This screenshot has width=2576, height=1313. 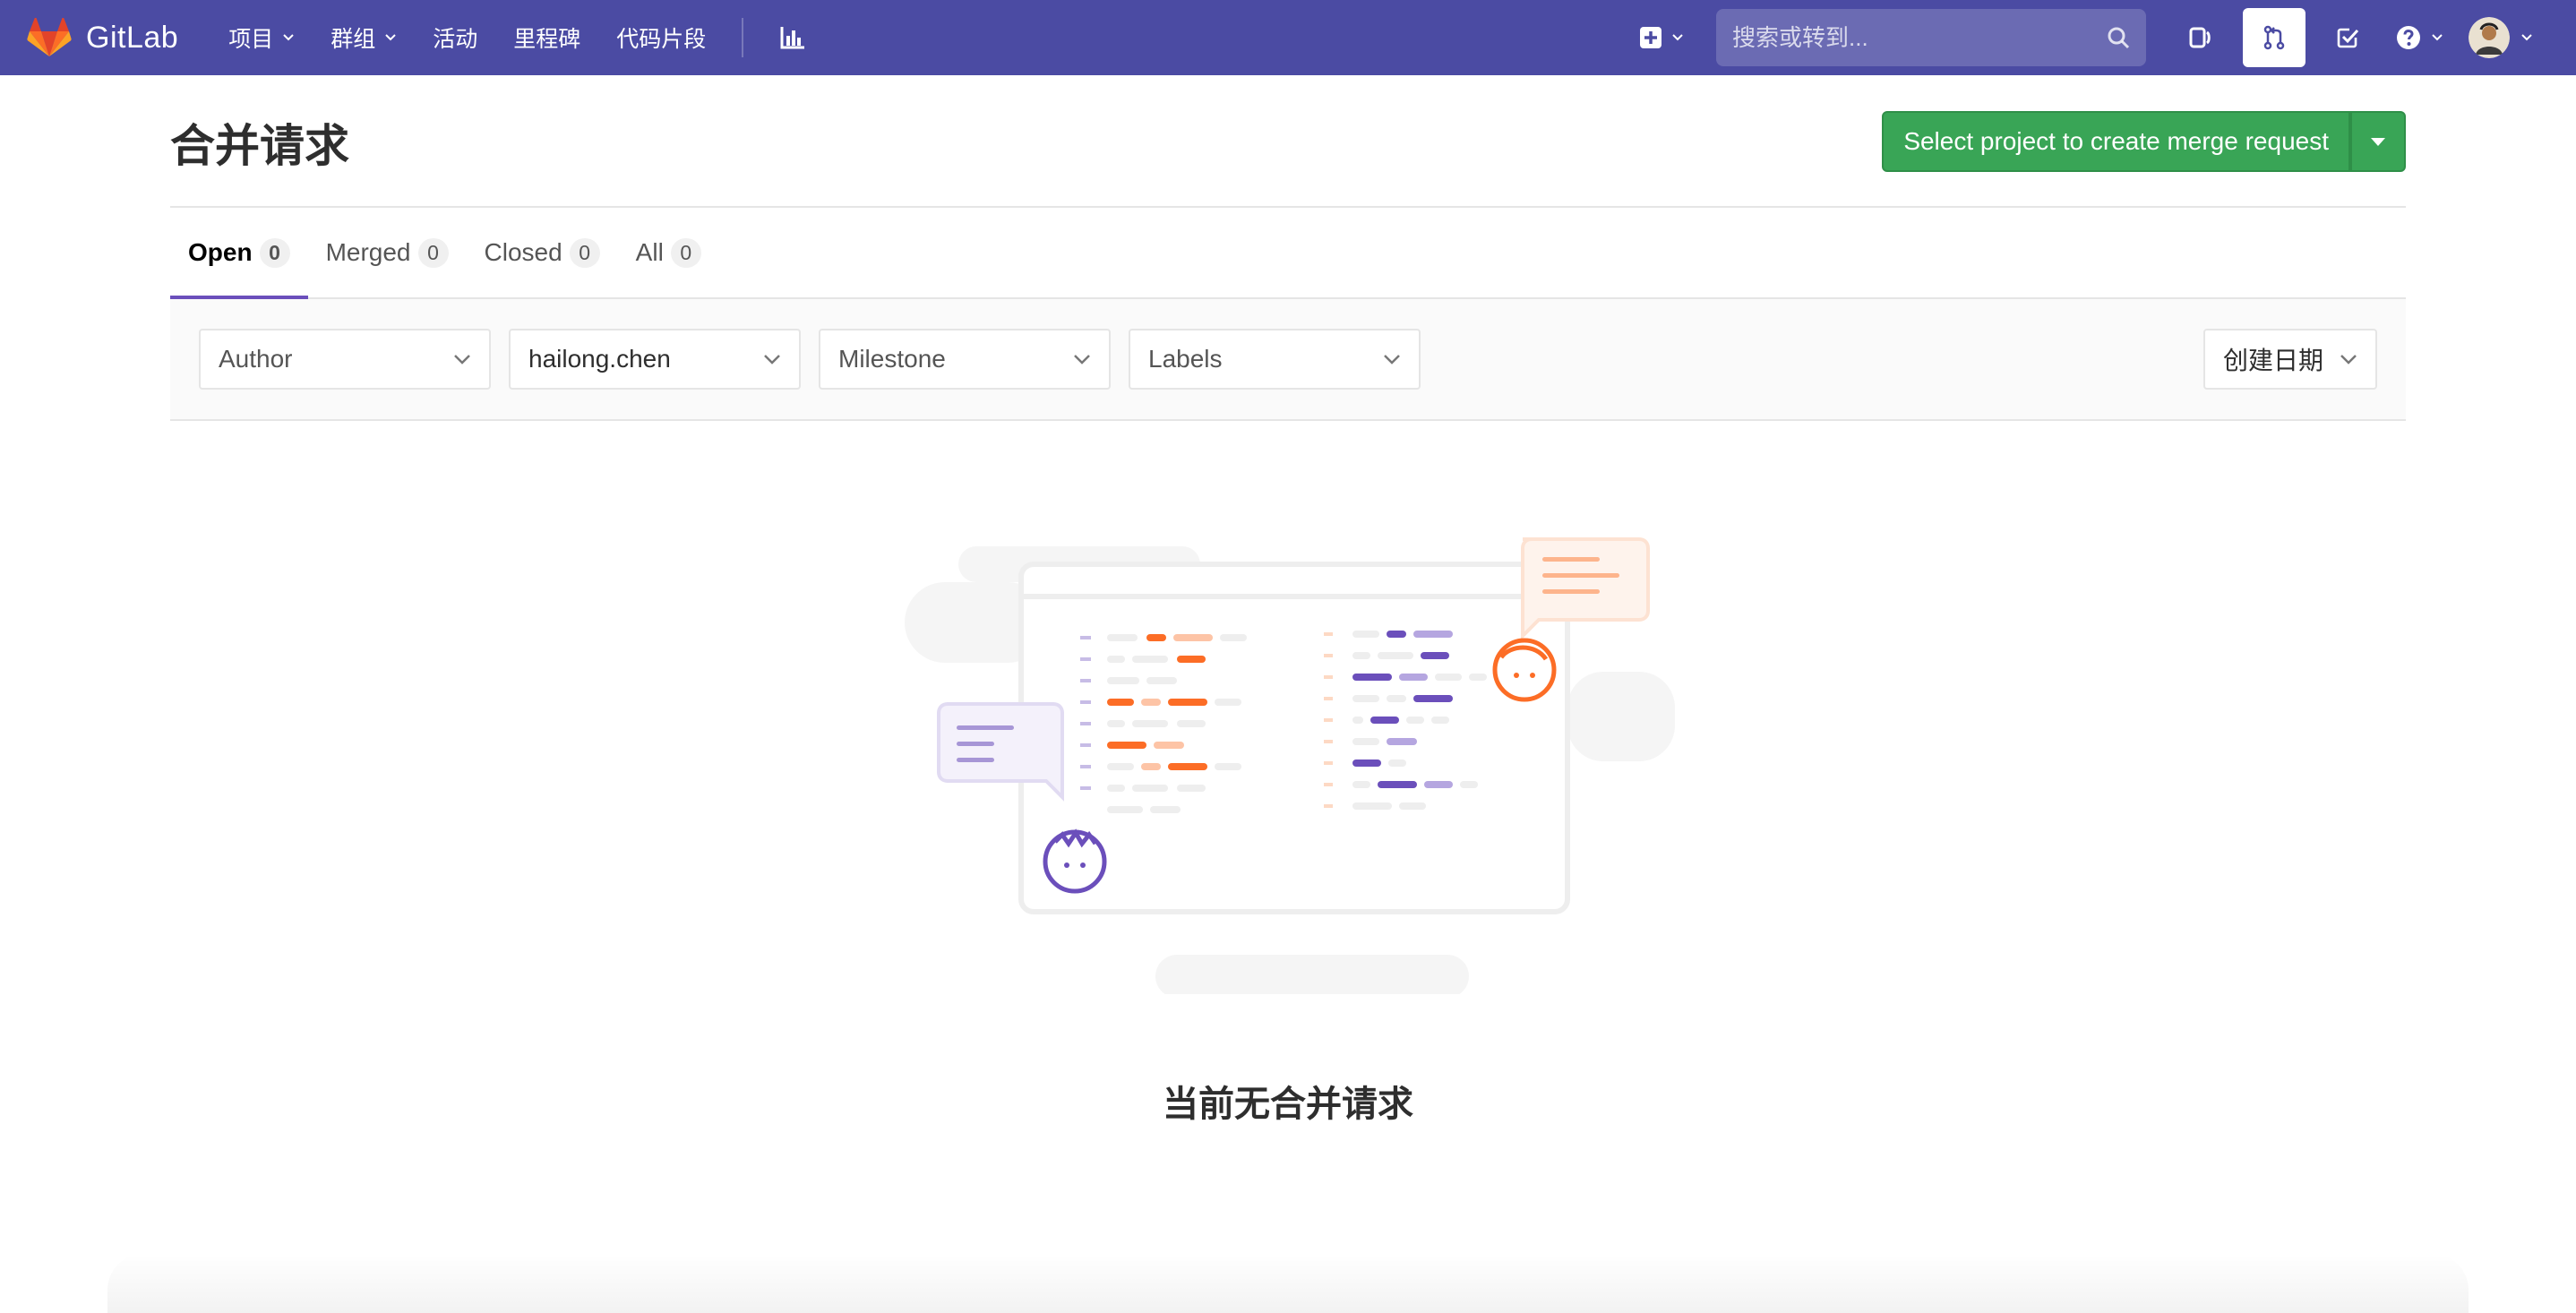 I want to click on empty-merge-requests-illustration, so click(x=1290, y=765).